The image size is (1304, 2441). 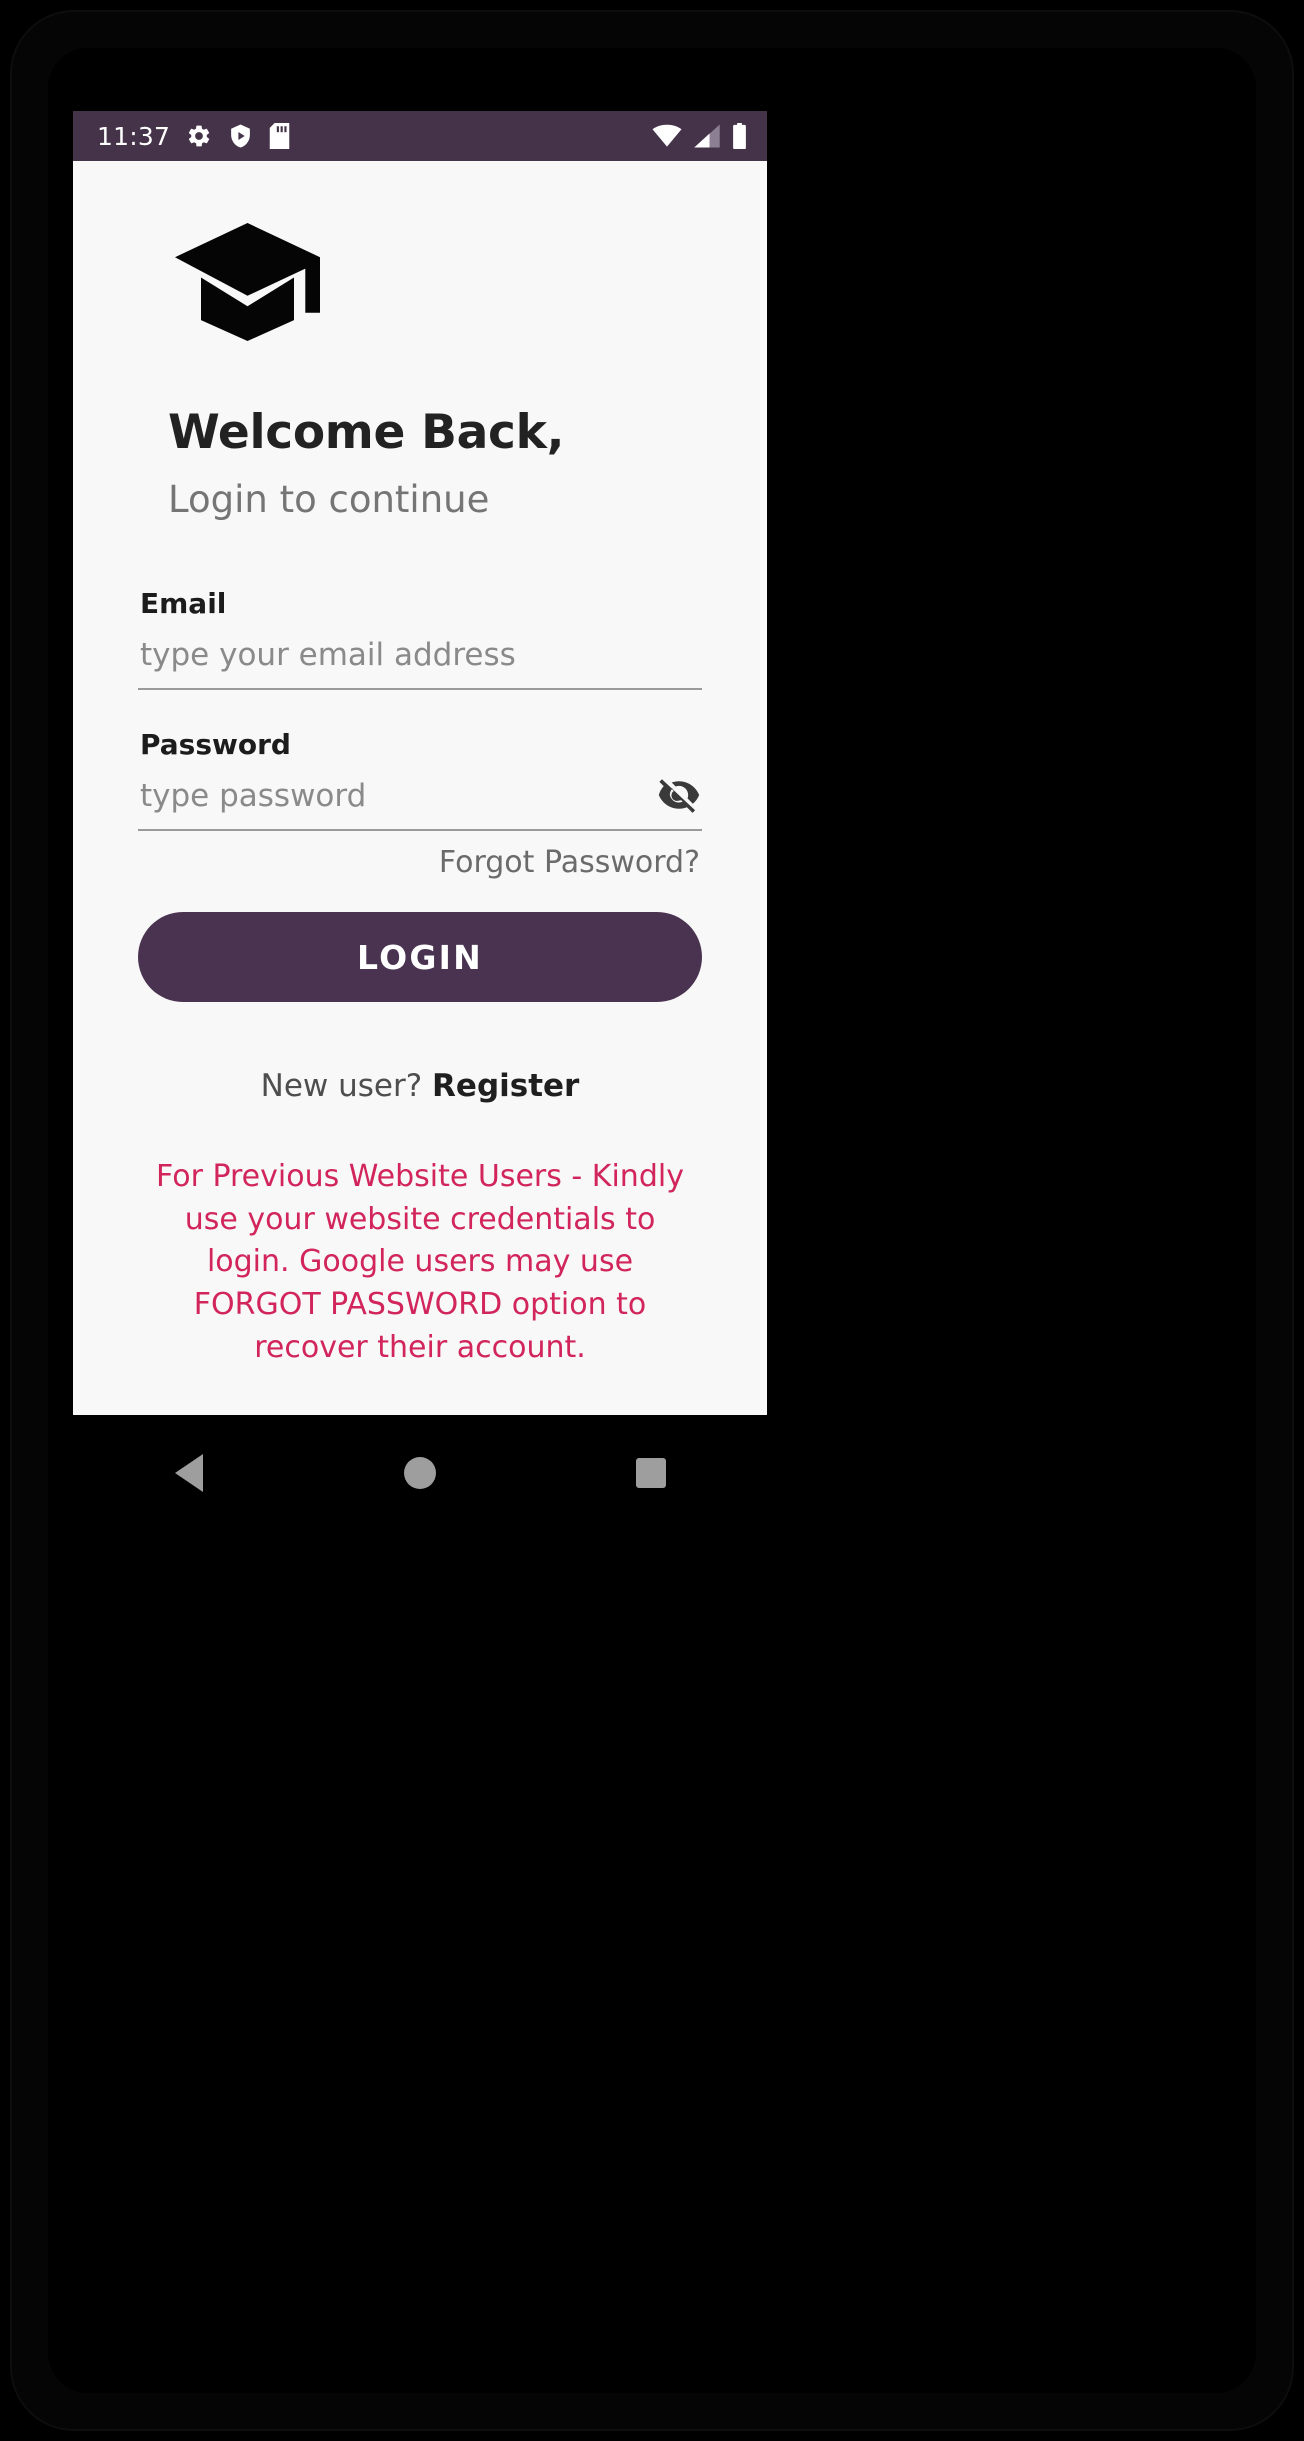 I want to click on password-input, so click(x=397, y=799).